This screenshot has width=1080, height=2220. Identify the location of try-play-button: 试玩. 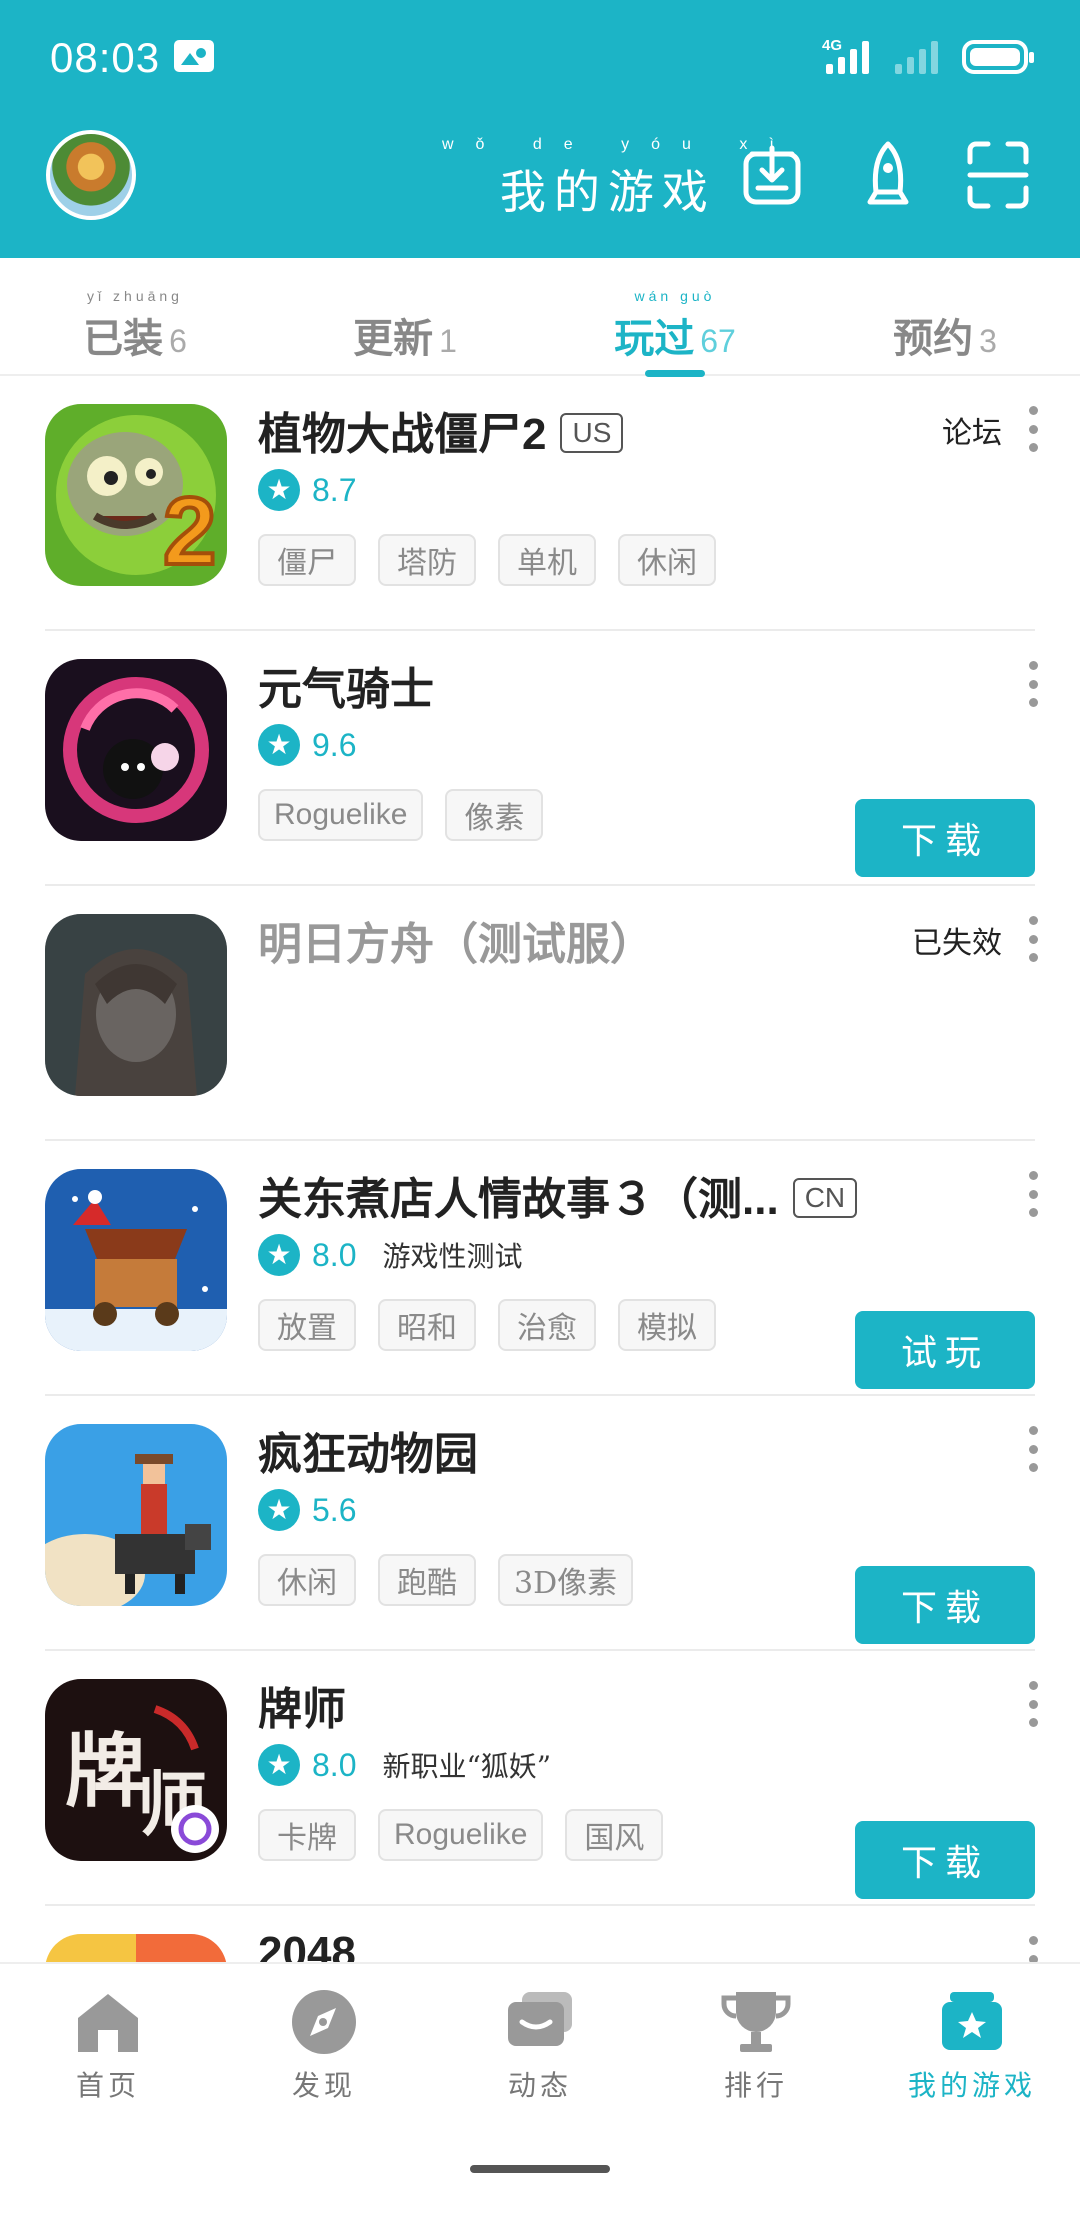
(945, 1350).